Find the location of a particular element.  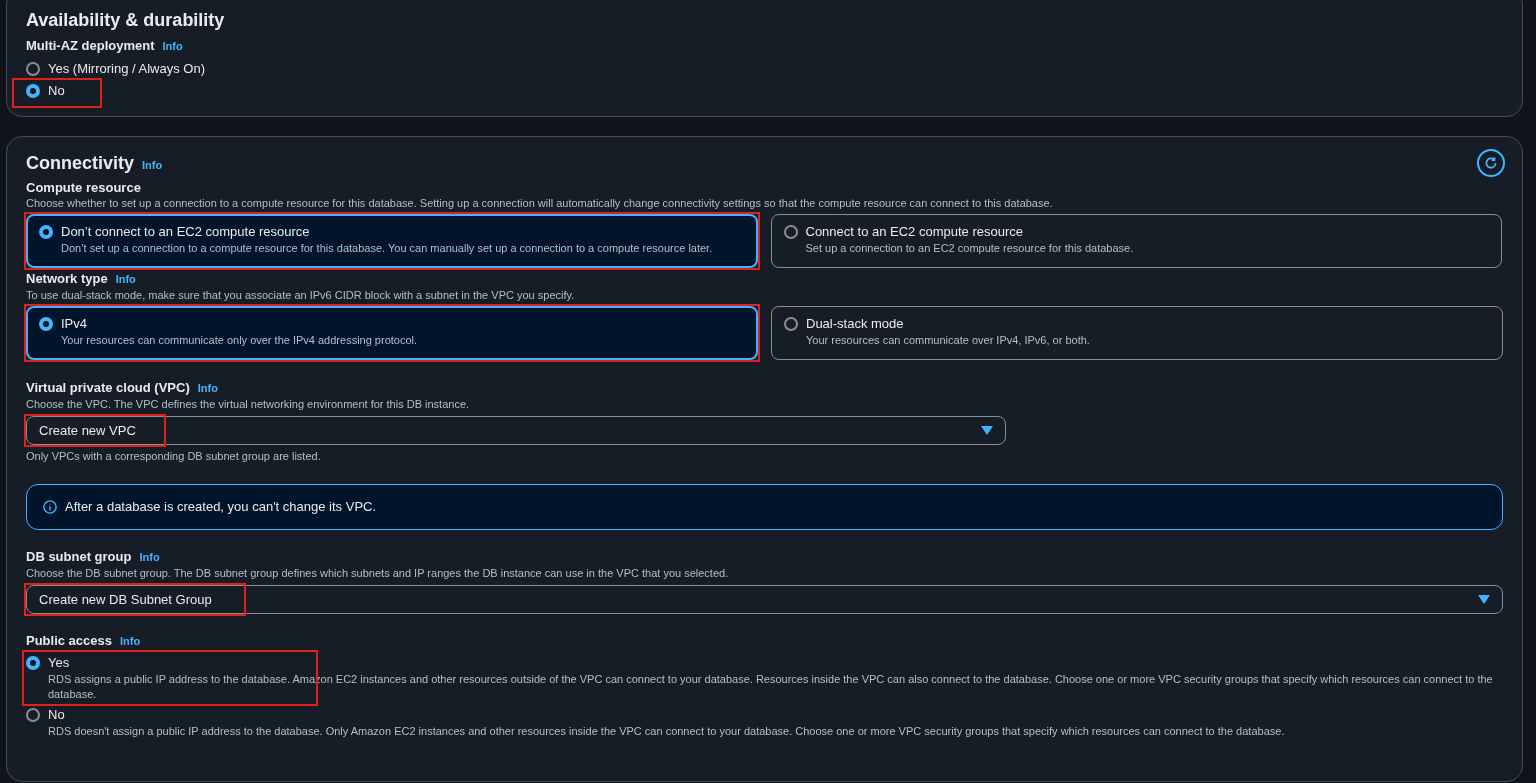

field-label: Network type is located at coordinates (67, 278).